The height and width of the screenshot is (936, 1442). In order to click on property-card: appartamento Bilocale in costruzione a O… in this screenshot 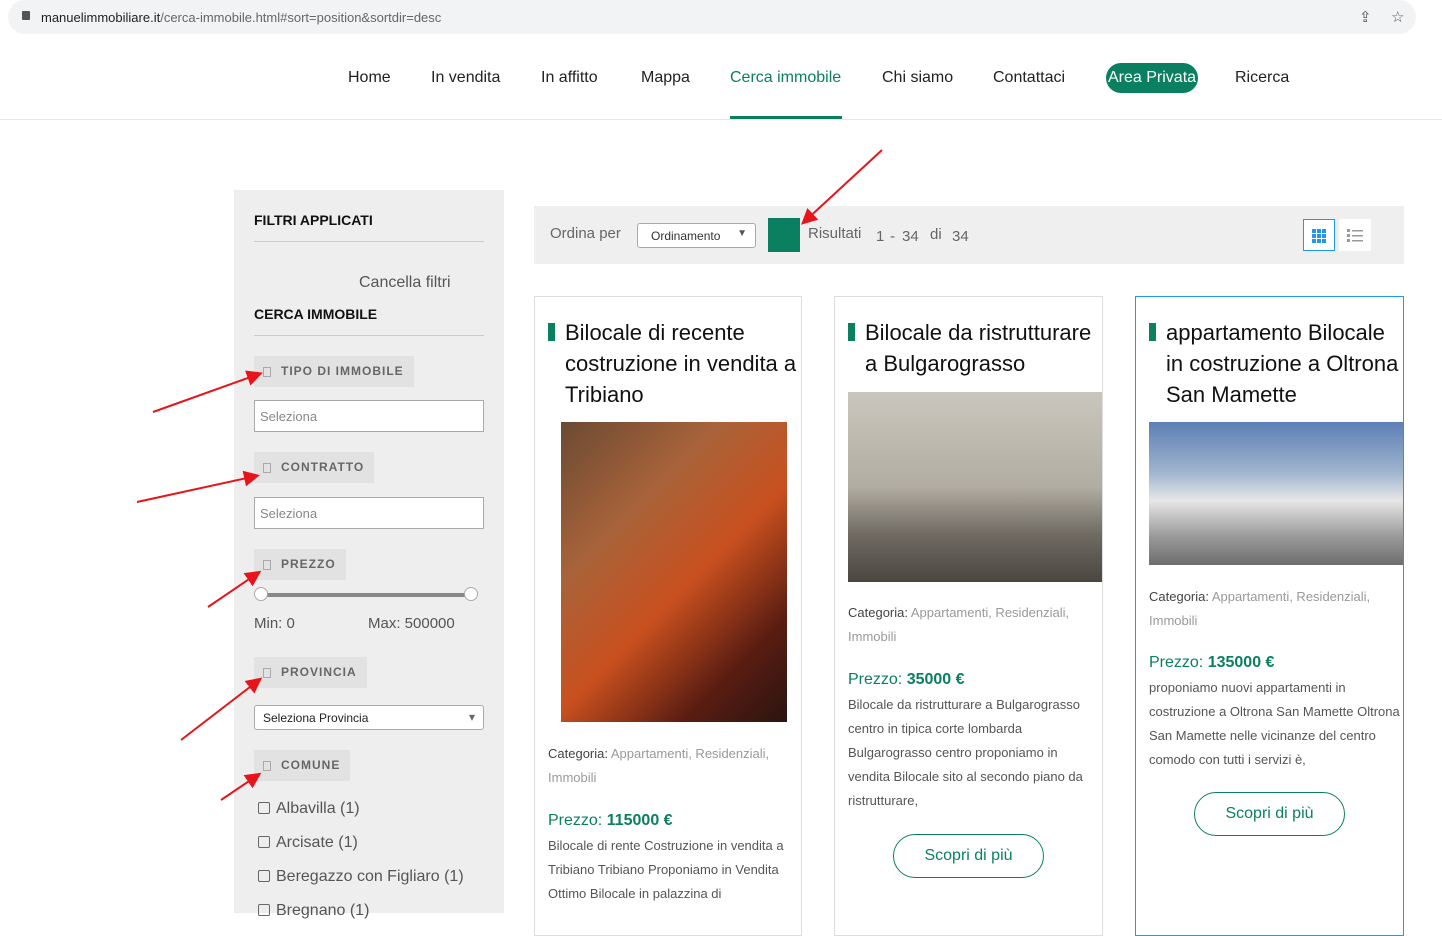, I will do `click(1269, 616)`.